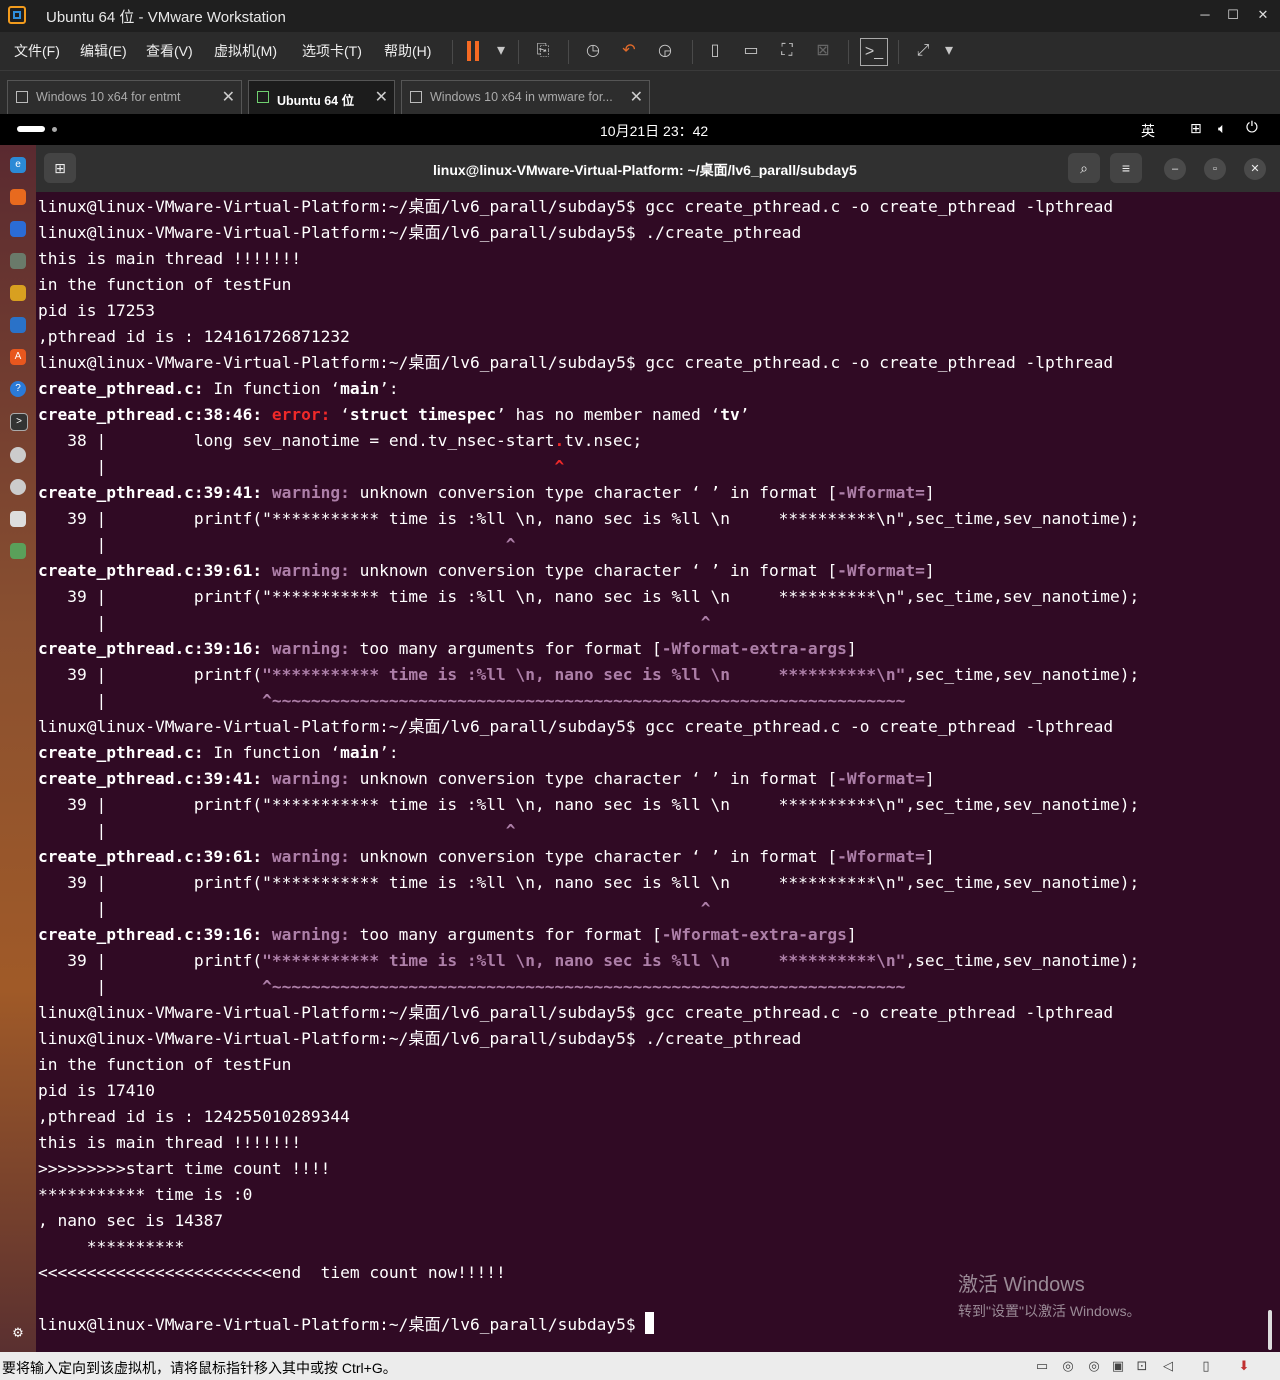 This screenshot has width=1280, height=1380. What do you see at coordinates (18, 293) in the screenshot?
I see `rhythmbox-icon` at bounding box center [18, 293].